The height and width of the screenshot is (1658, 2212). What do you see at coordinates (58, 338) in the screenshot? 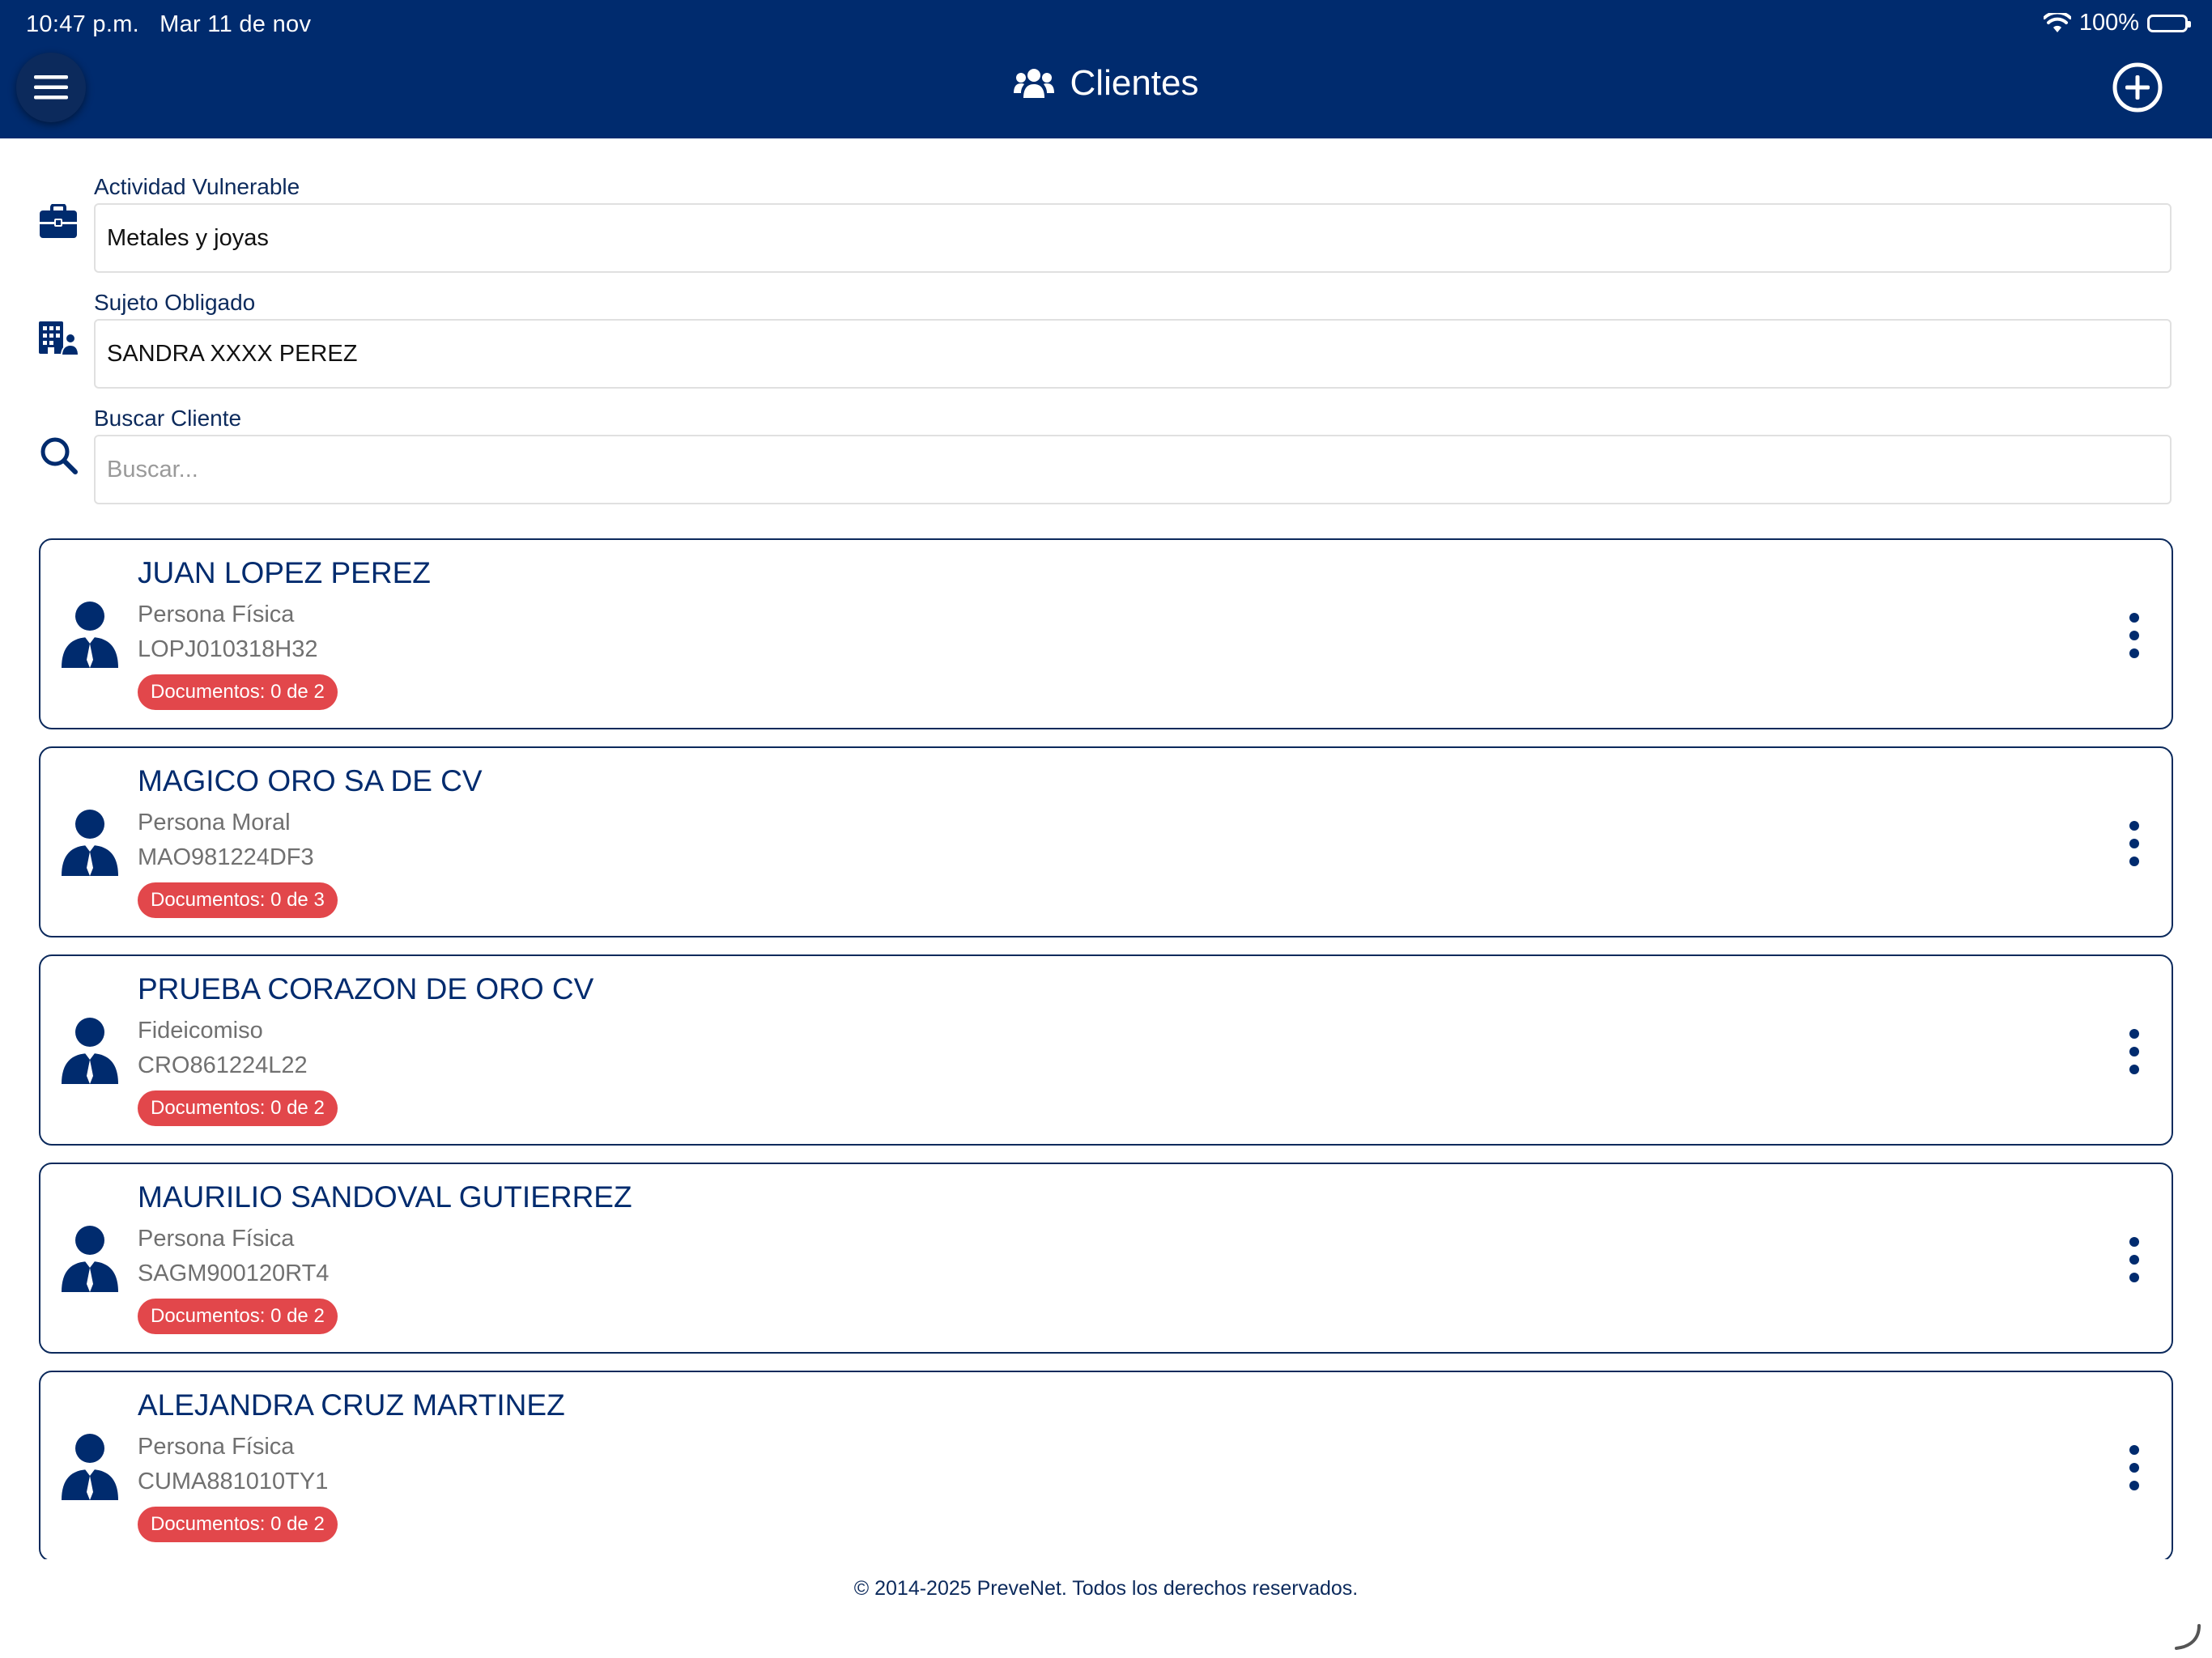
I see `building-user-icon` at bounding box center [58, 338].